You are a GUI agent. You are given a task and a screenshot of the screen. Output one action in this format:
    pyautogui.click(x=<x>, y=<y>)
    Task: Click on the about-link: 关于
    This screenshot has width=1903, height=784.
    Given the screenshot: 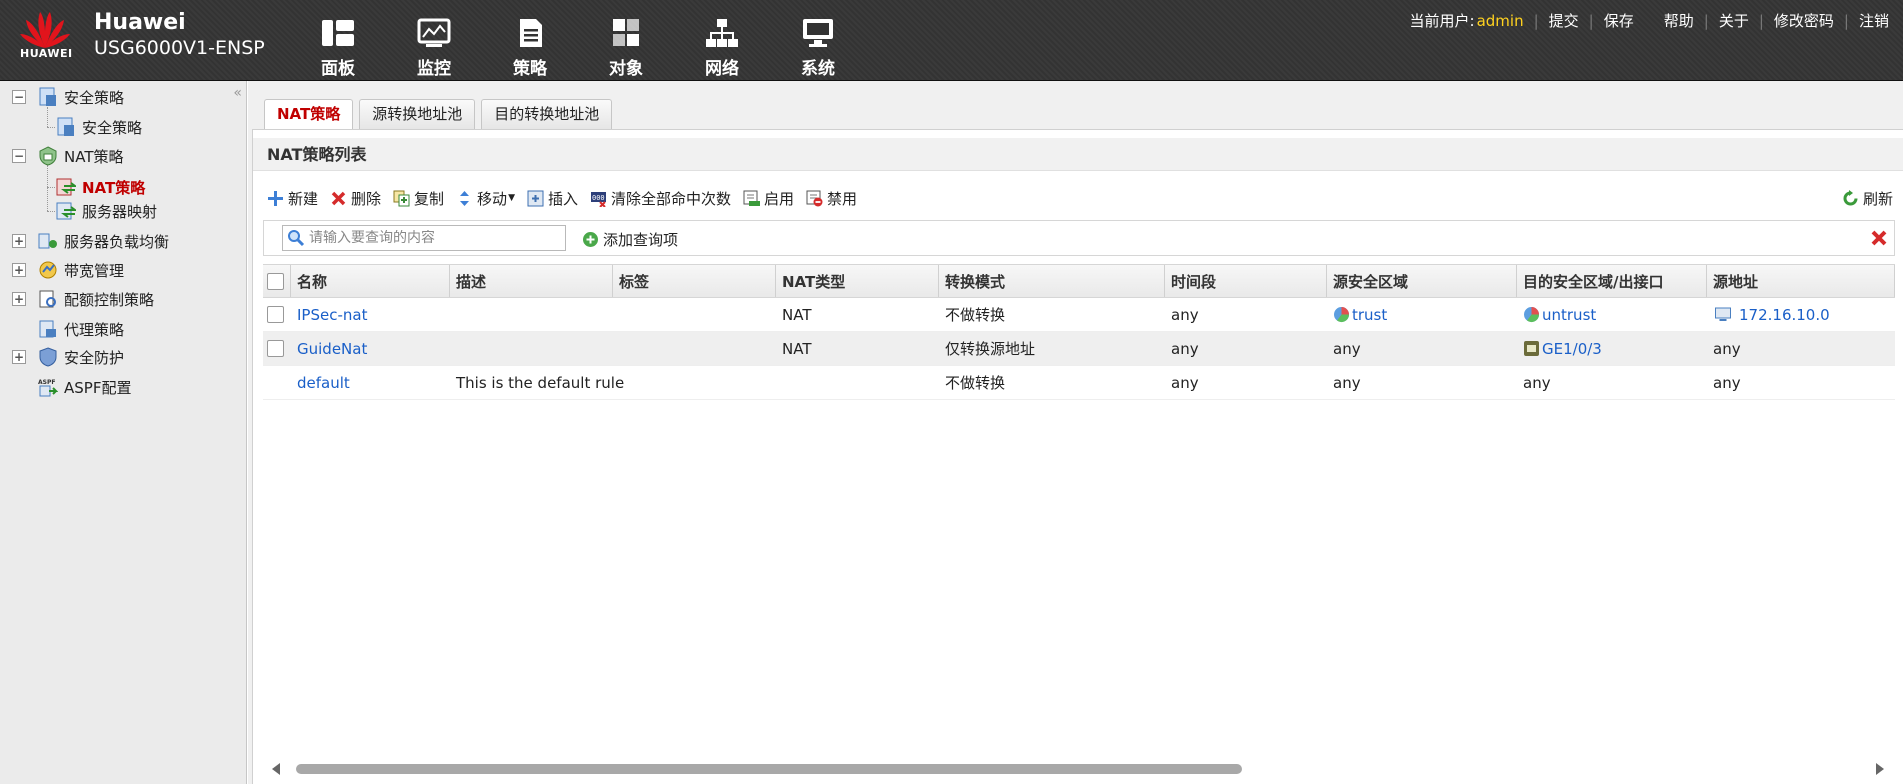 What is the action you would take?
    pyautogui.click(x=1734, y=20)
    